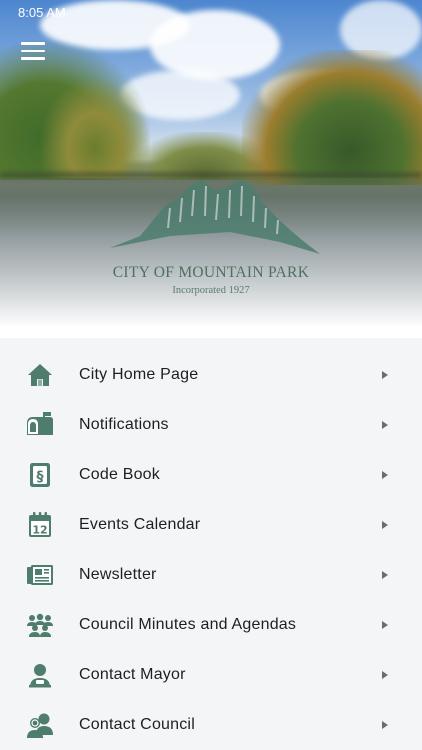 The image size is (422, 750). Describe the element at coordinates (188, 624) in the screenshot. I see `menu-item-label: Council Minutes and Agendas` at that location.